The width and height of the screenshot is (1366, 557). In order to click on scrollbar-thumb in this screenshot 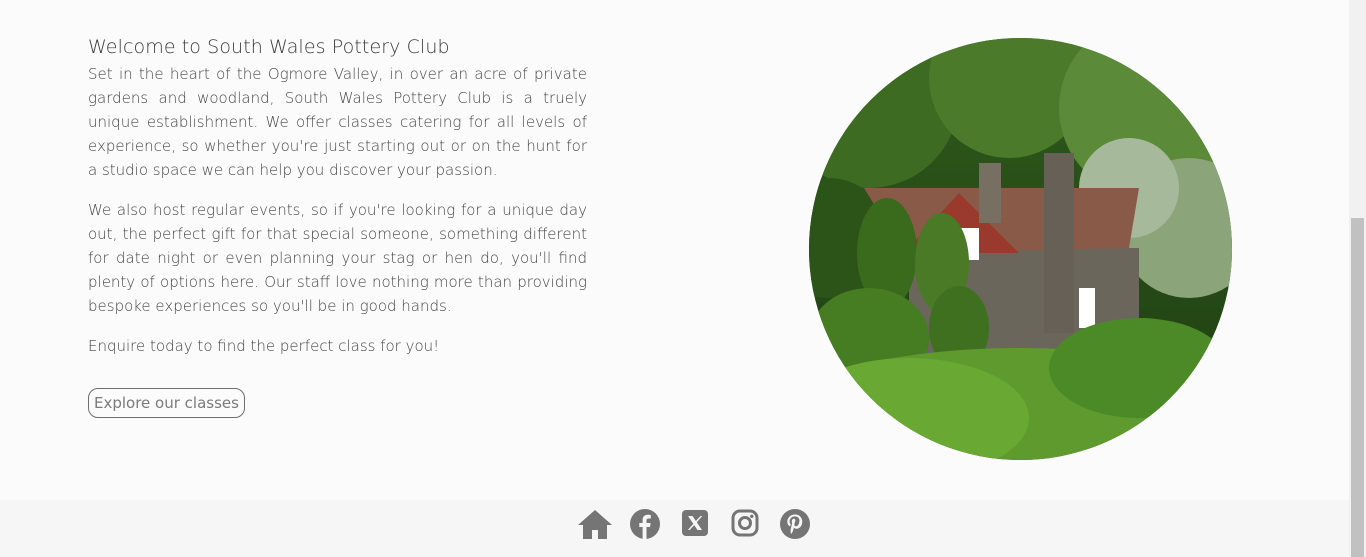, I will do `click(1357, 387)`.